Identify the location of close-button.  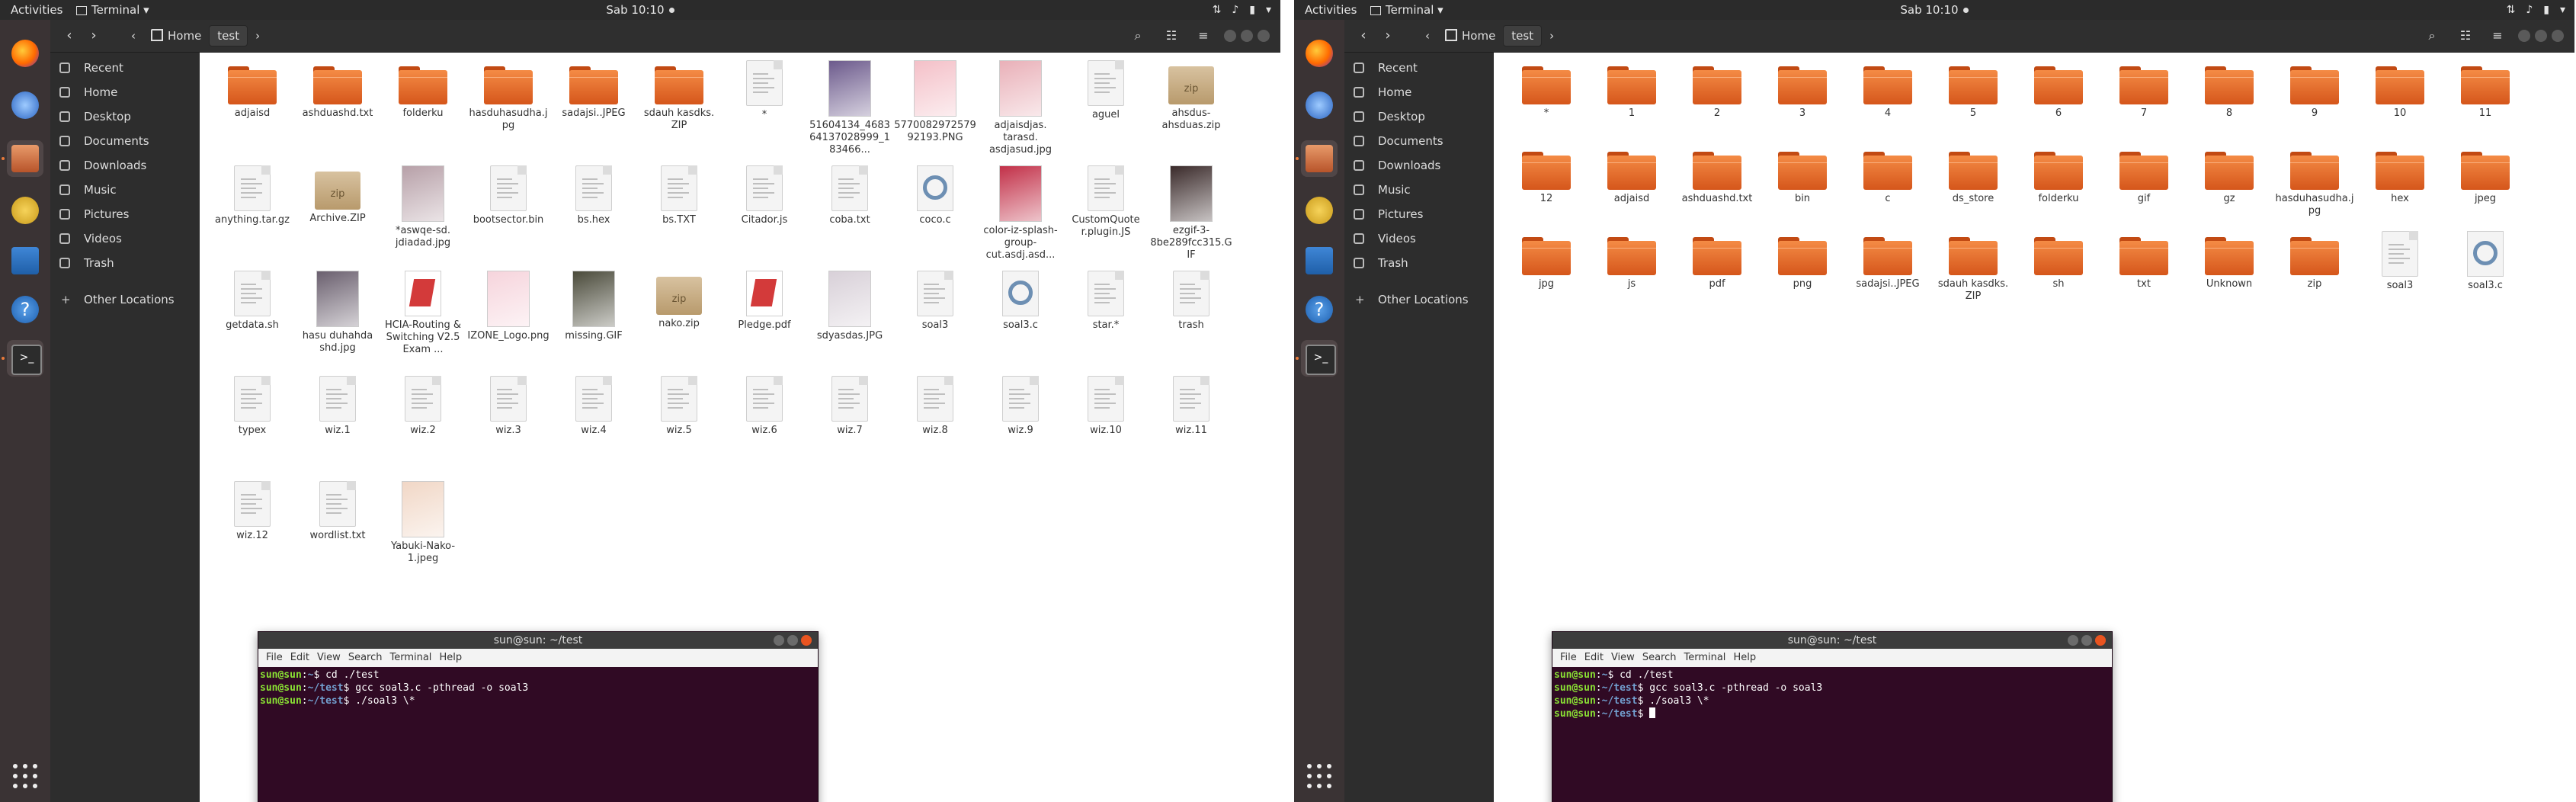
(2558, 36).